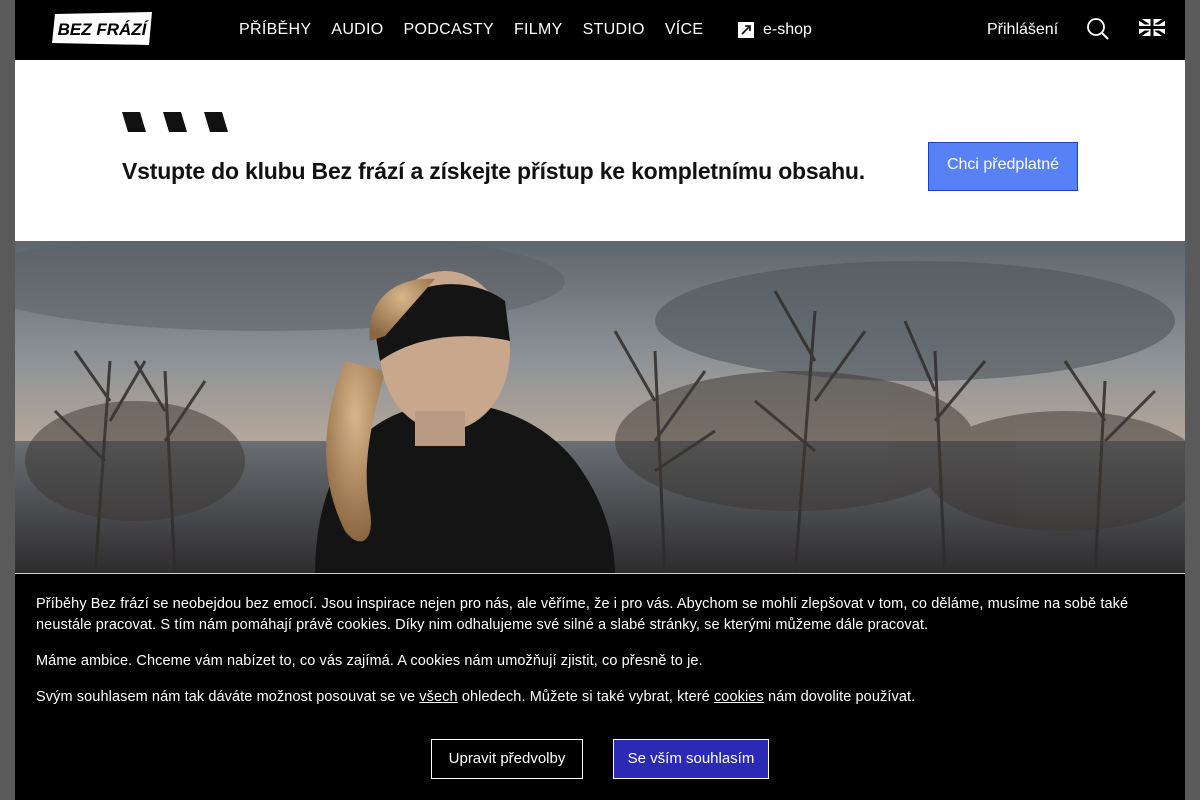 The width and height of the screenshot is (1200, 800). I want to click on edit-preferences-button: Upravit předvolby, so click(507, 759).